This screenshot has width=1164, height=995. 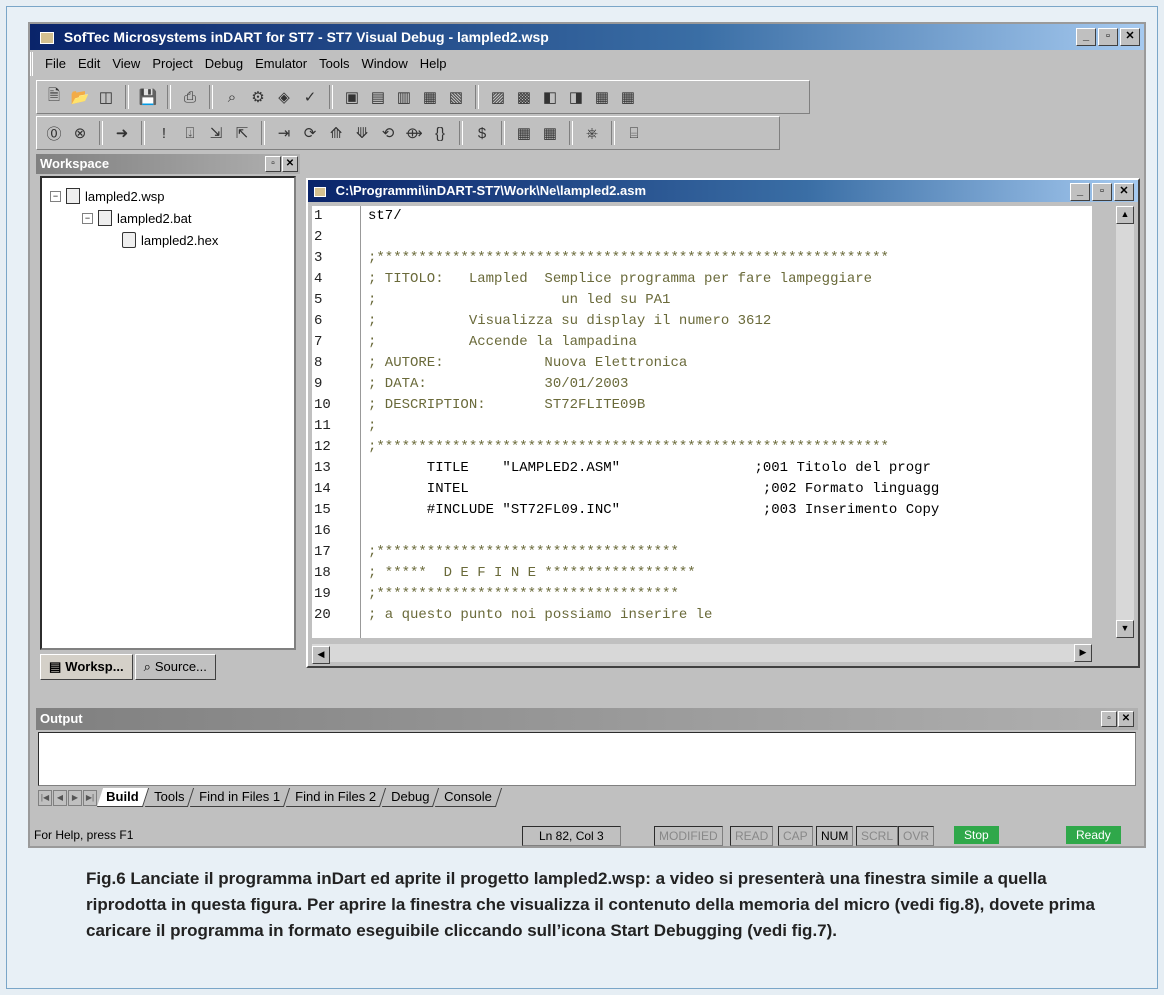 What do you see at coordinates (80, 133) in the screenshot?
I see `stop-debugging-icon: ⊗` at bounding box center [80, 133].